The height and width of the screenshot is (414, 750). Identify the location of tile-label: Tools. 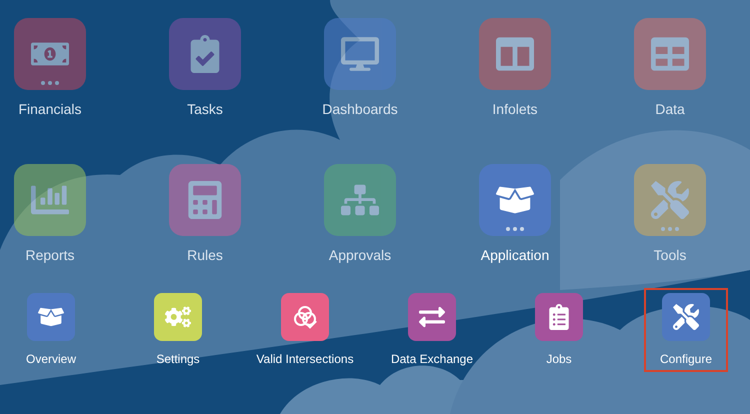
(670, 255).